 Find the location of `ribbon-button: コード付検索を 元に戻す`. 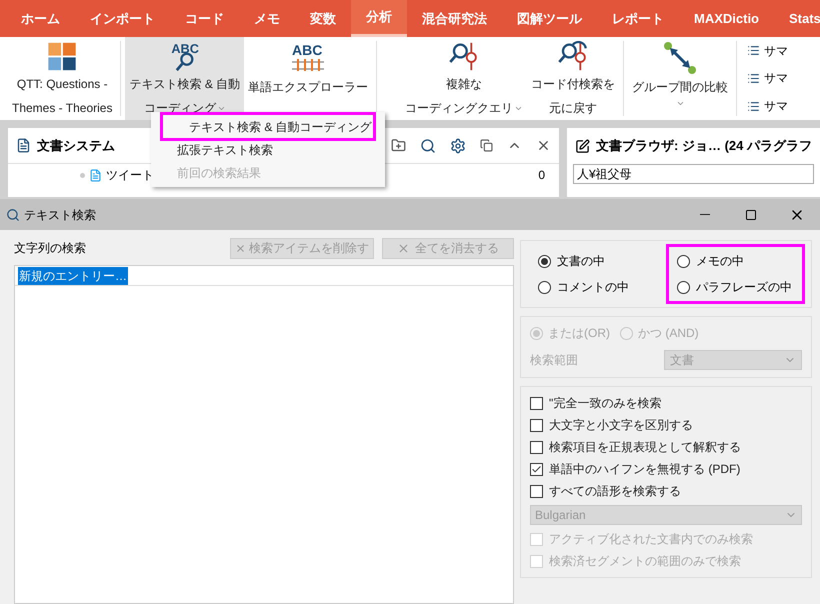

ribbon-button: コード付検索を 元に戻す is located at coordinates (573, 78).